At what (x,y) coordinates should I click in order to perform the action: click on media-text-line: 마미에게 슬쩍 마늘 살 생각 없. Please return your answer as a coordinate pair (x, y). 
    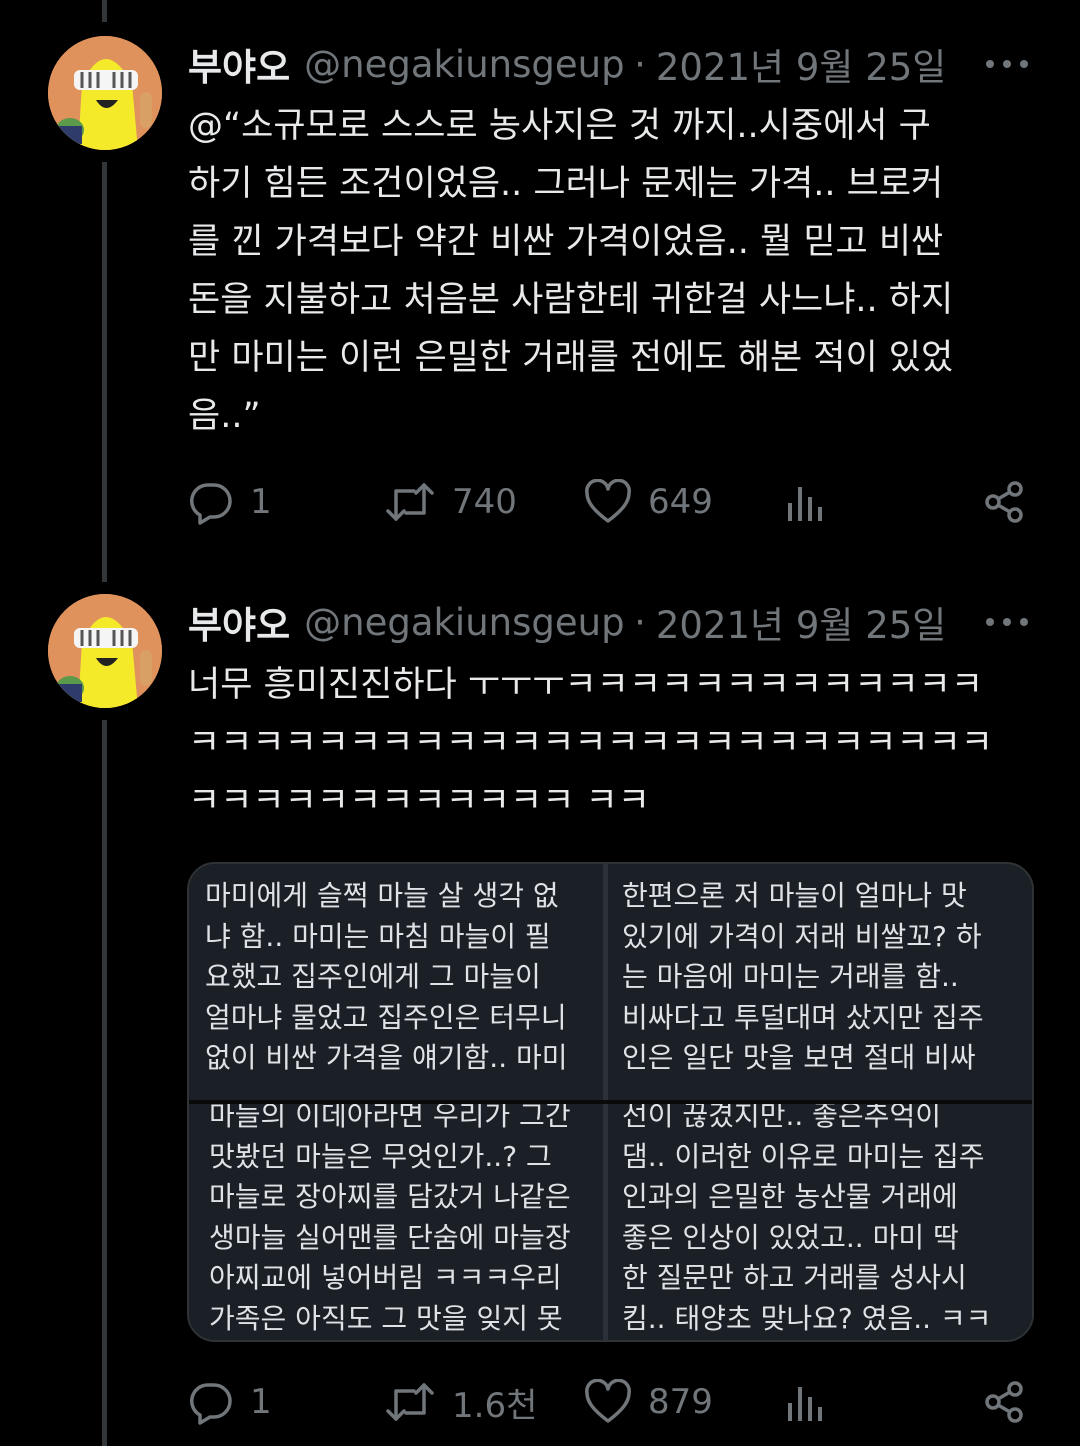
    Looking at the image, I should click on (382, 895).